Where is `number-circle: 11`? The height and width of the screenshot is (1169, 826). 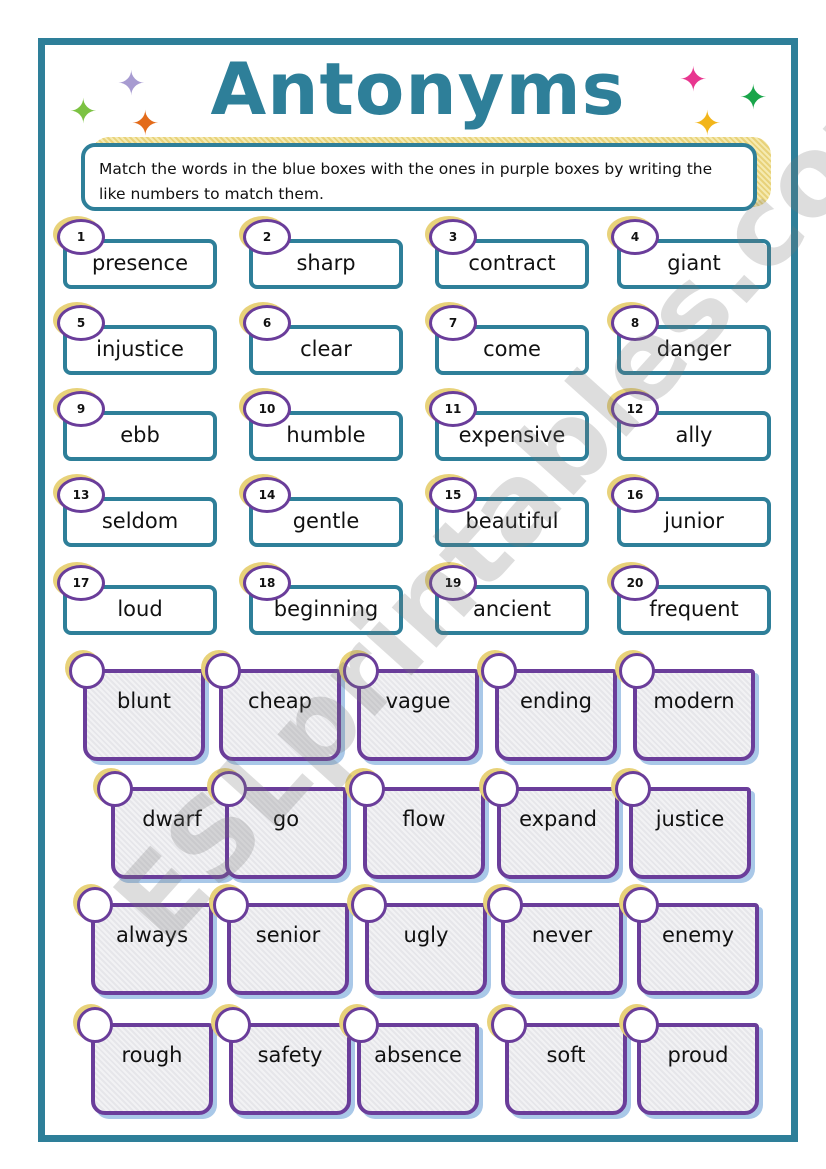
number-circle: 11 is located at coordinates (453, 409).